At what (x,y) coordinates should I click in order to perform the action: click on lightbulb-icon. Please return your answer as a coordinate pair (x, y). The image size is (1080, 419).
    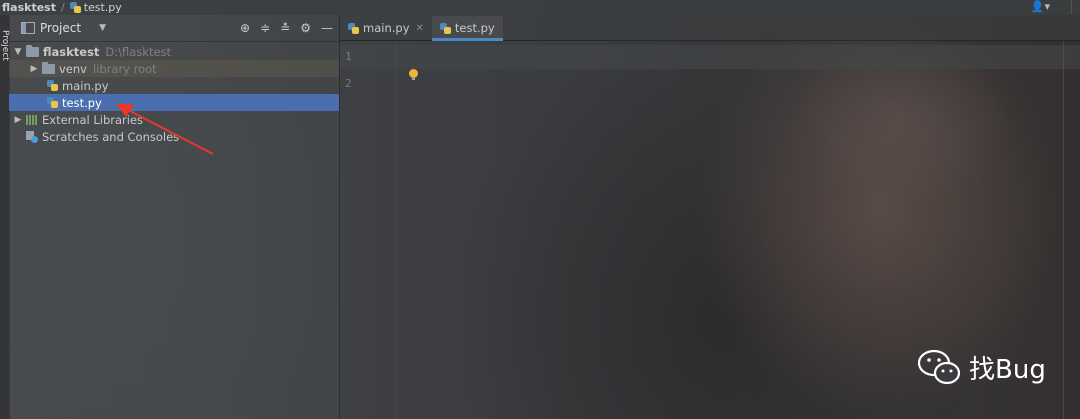
    Looking at the image, I should click on (413, 74).